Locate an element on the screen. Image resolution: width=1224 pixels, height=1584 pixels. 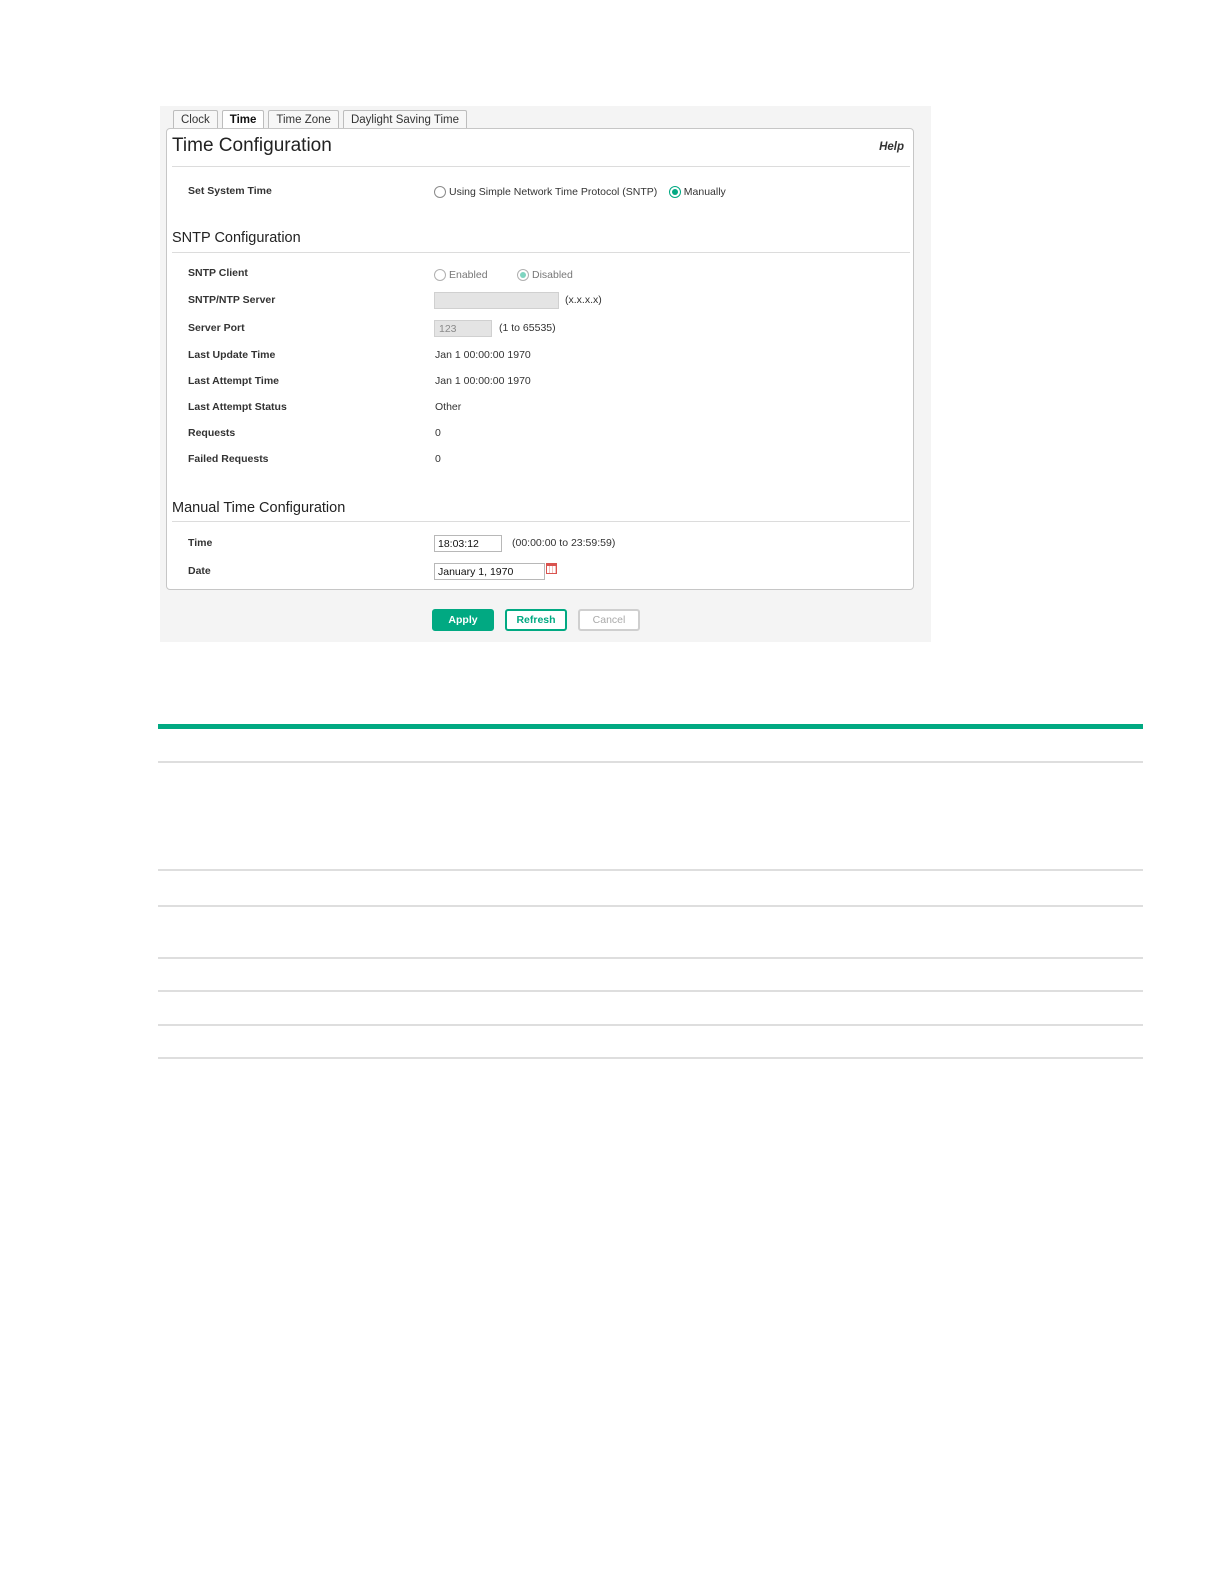
title-divider is located at coordinates (541, 166).